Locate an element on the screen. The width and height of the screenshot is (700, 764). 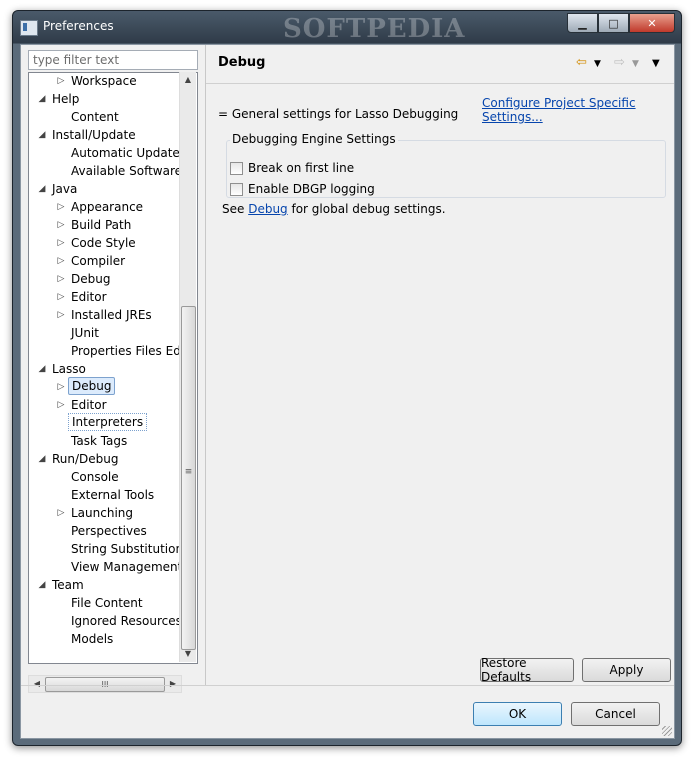
page-header: Debug ⇦ ▼ ⇨ ▼ ▼ is located at coordinates (440, 64).